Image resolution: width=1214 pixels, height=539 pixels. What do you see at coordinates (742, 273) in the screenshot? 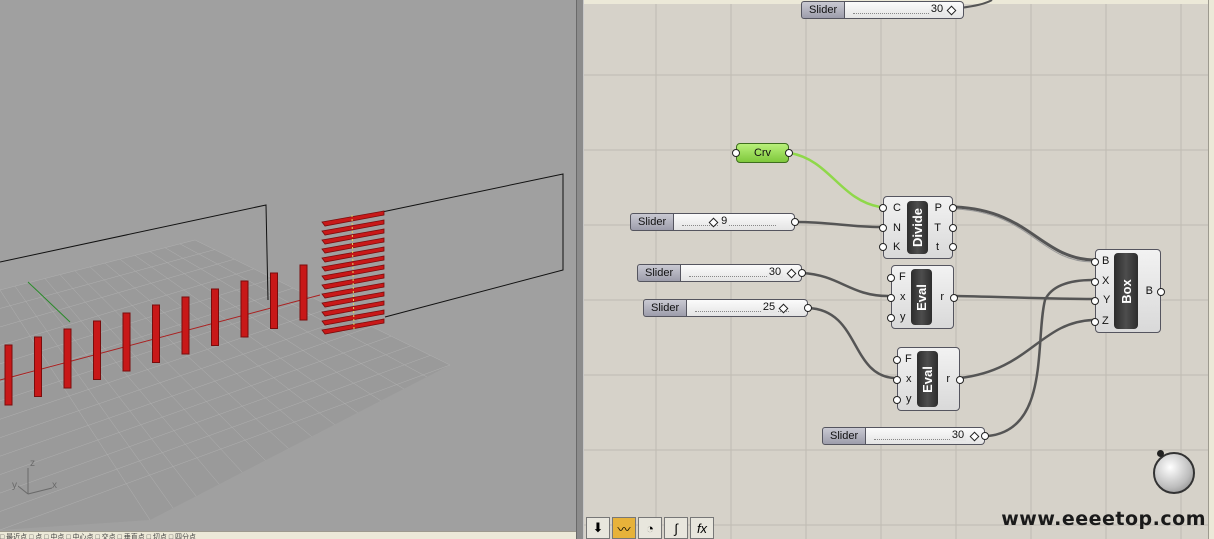
I see `slider-eval1-track: 30` at bounding box center [742, 273].